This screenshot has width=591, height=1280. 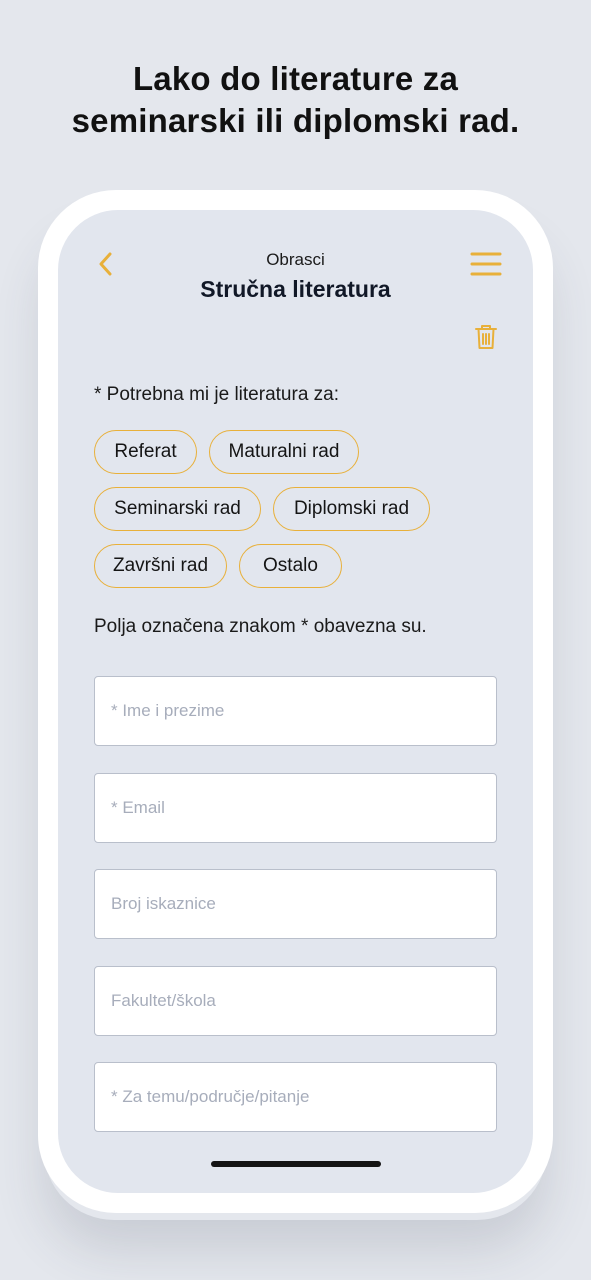 I want to click on delete-button, so click(x=486, y=337).